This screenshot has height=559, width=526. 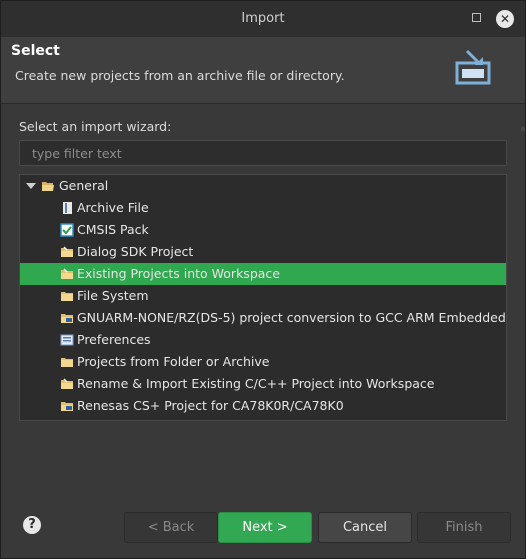 I want to click on cancel-button: Cancel, so click(x=365, y=527).